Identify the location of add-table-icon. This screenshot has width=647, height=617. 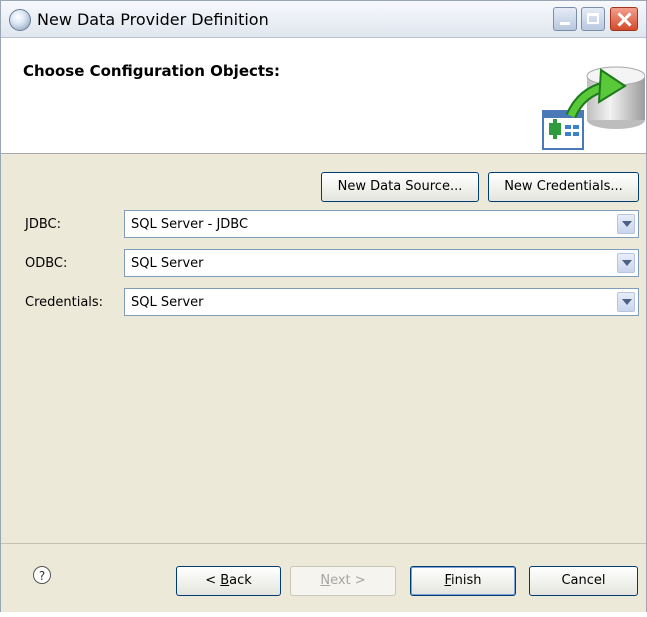
(563, 130).